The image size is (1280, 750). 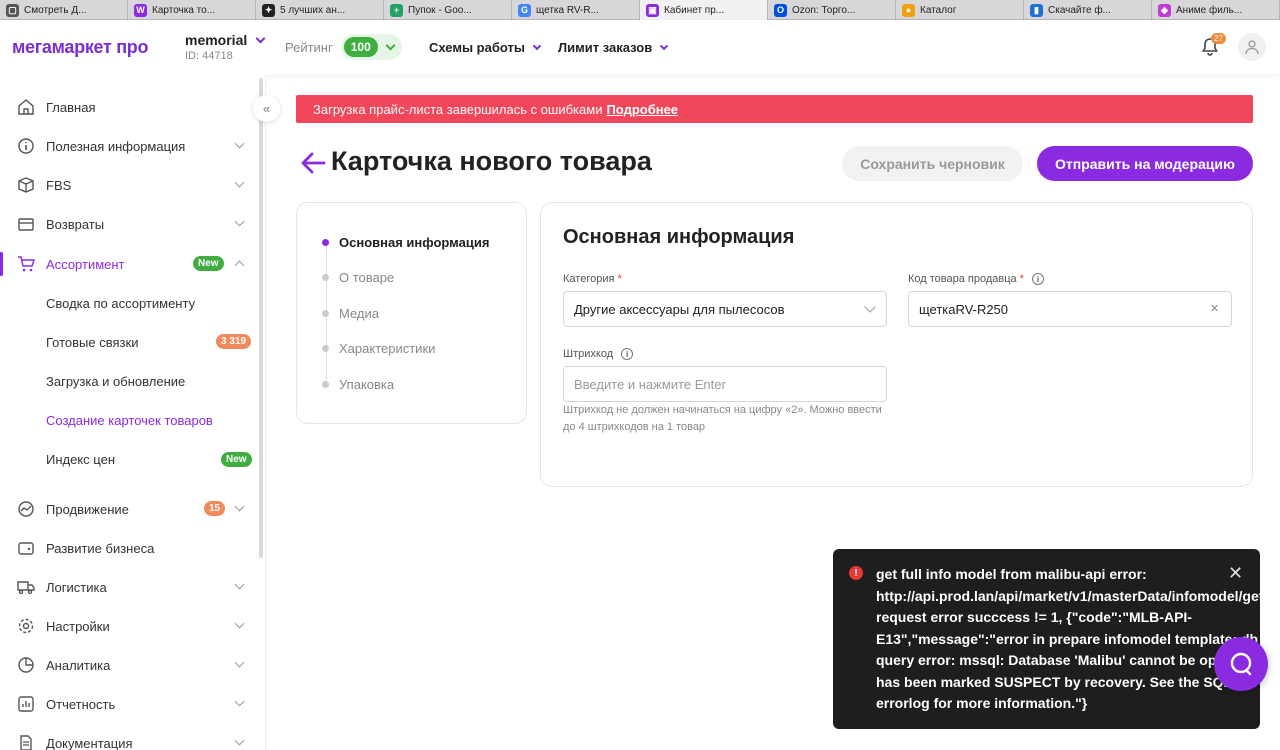 I want to click on sidebar-subitem-upload-update: Загрузка и обновление, so click(x=115, y=381).